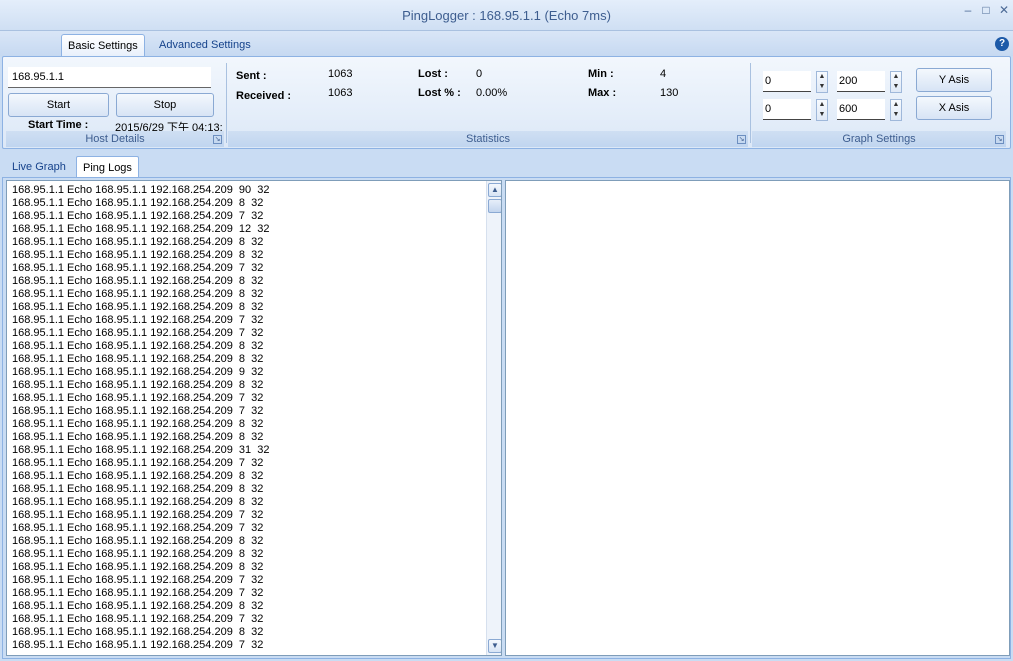 The image size is (1013, 661). Describe the element at coordinates (107, 167) in the screenshot. I see `tab-ping-logs: Ping Logs` at that location.